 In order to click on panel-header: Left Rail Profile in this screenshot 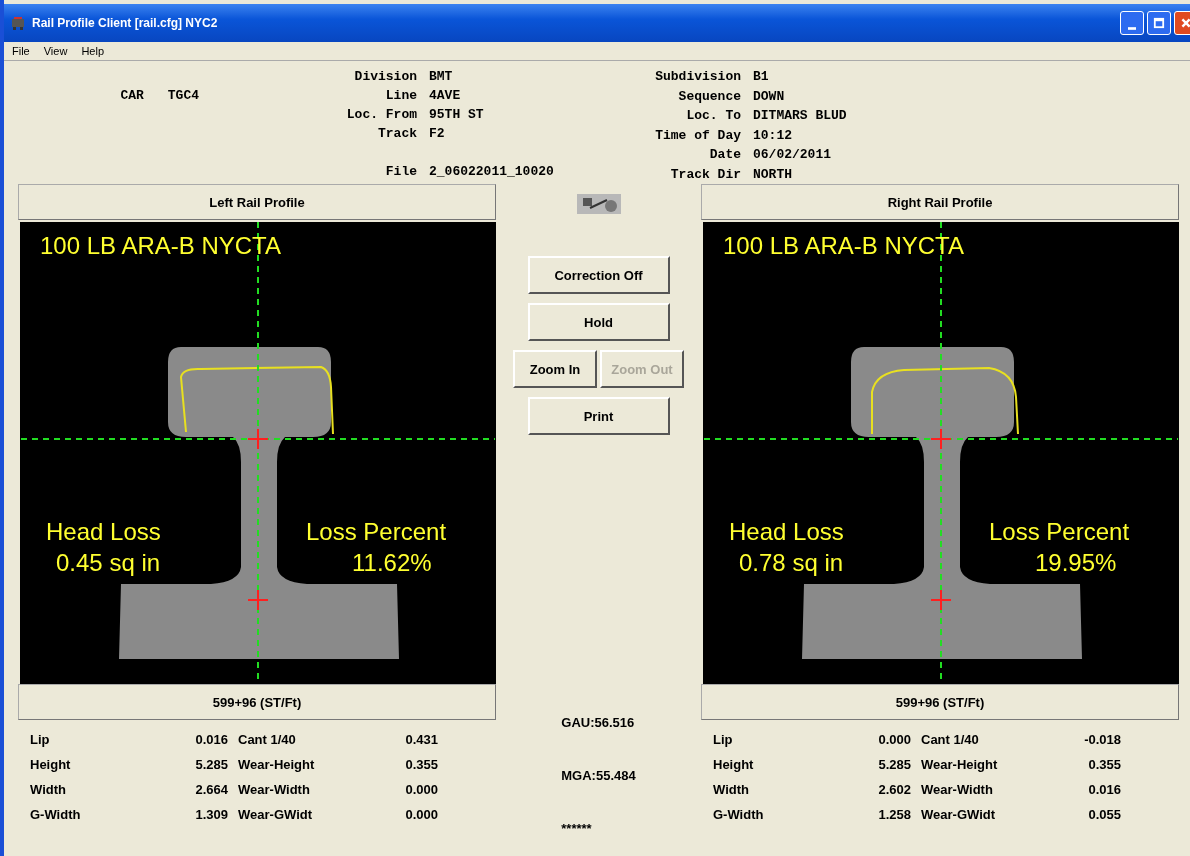, I will do `click(257, 202)`.